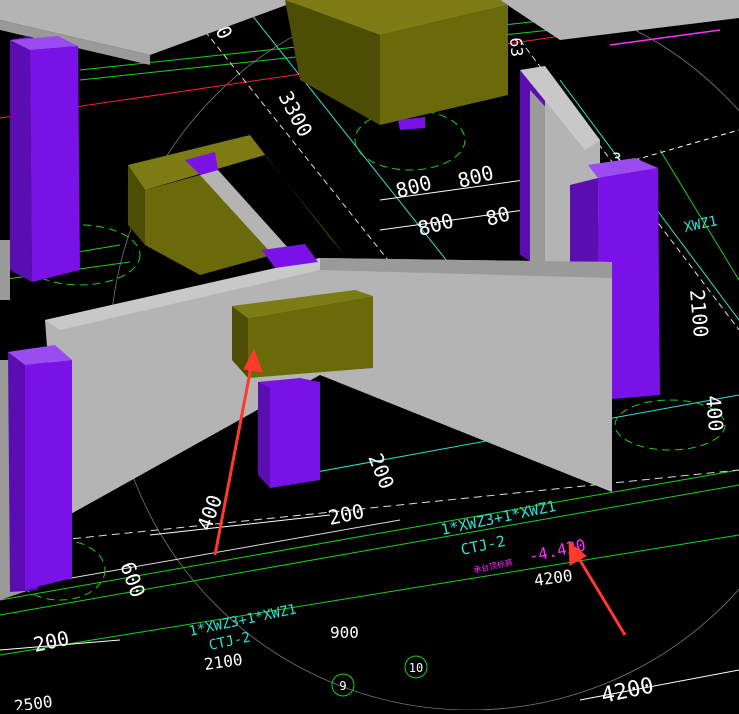 This screenshot has width=739, height=714. What do you see at coordinates (516, 47) in the screenshot?
I see `dim-63: 63` at bounding box center [516, 47].